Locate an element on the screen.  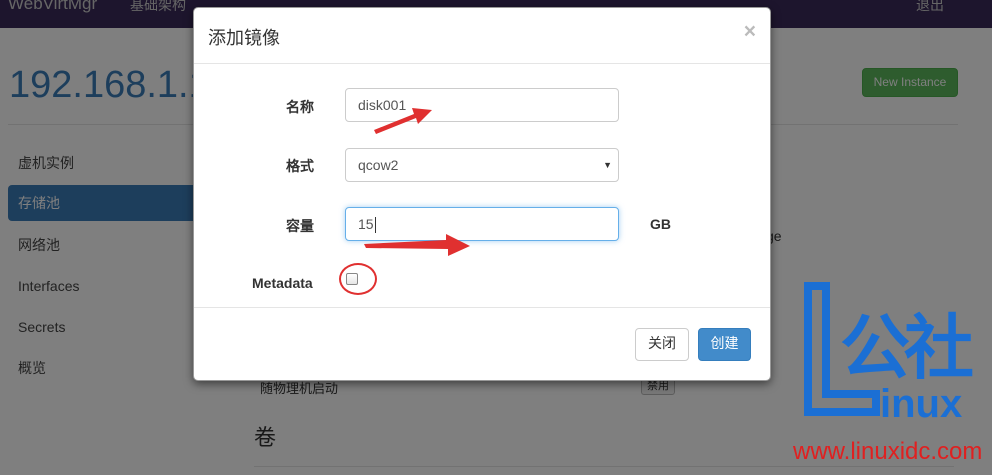
text-caret is located at coordinates (375, 225).